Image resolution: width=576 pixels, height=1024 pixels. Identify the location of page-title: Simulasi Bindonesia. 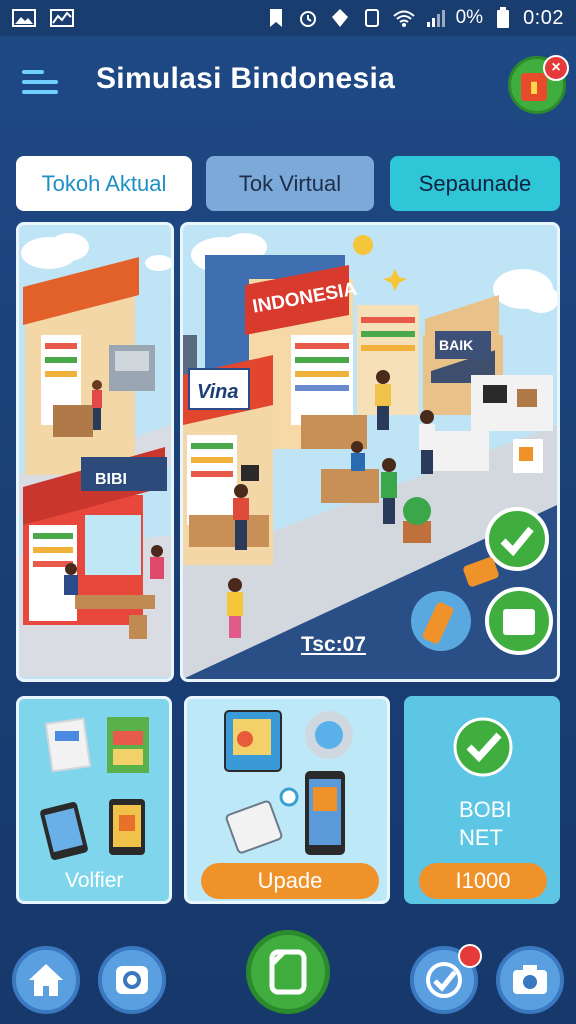
(246, 78).